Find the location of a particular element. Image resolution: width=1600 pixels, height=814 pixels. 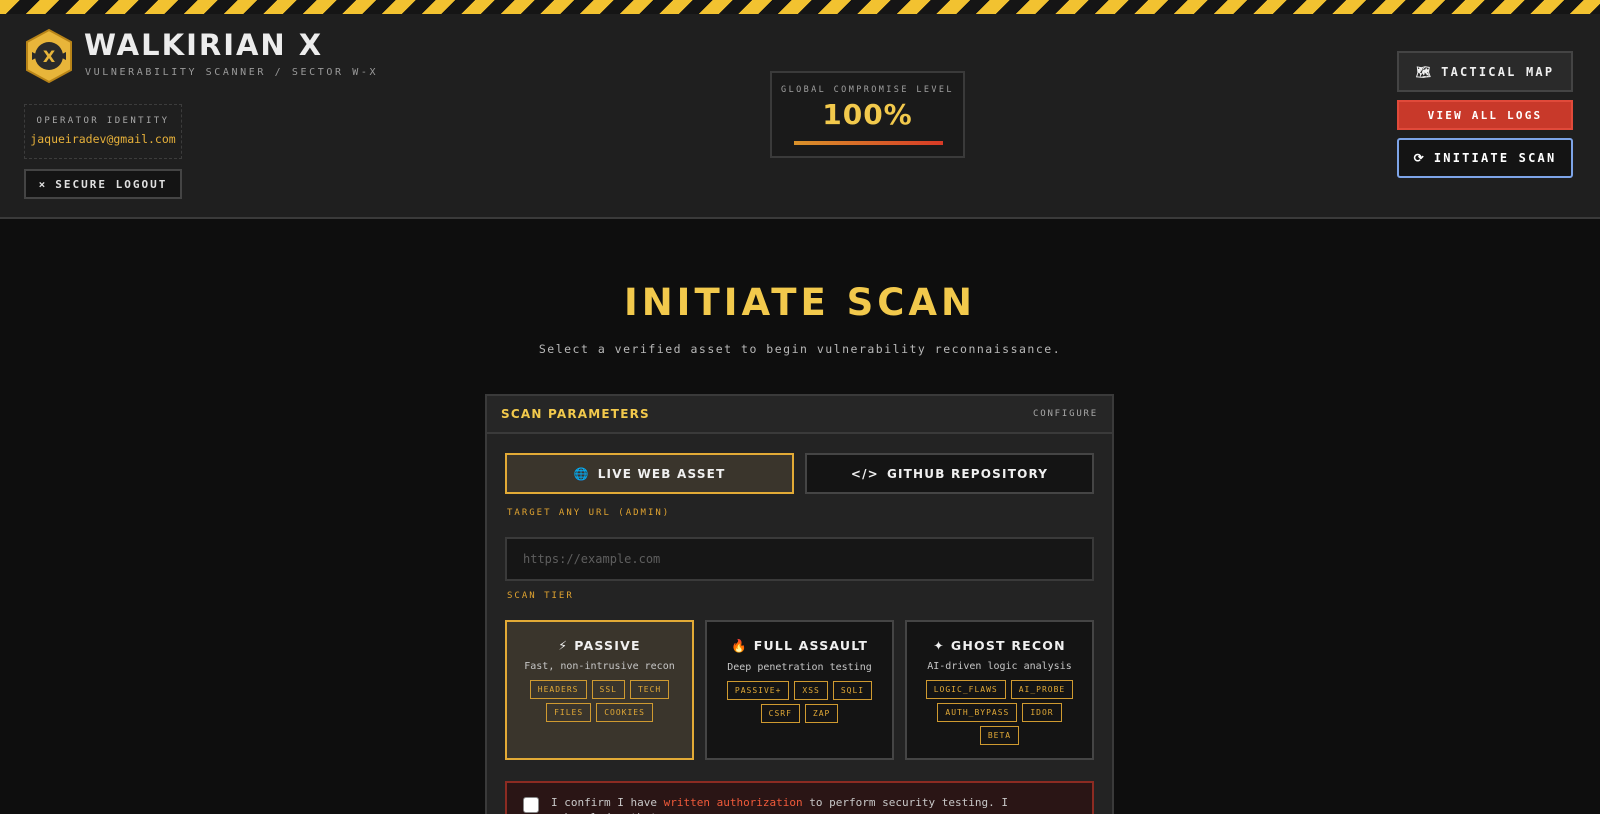

code-icon: </> is located at coordinates (864, 473).